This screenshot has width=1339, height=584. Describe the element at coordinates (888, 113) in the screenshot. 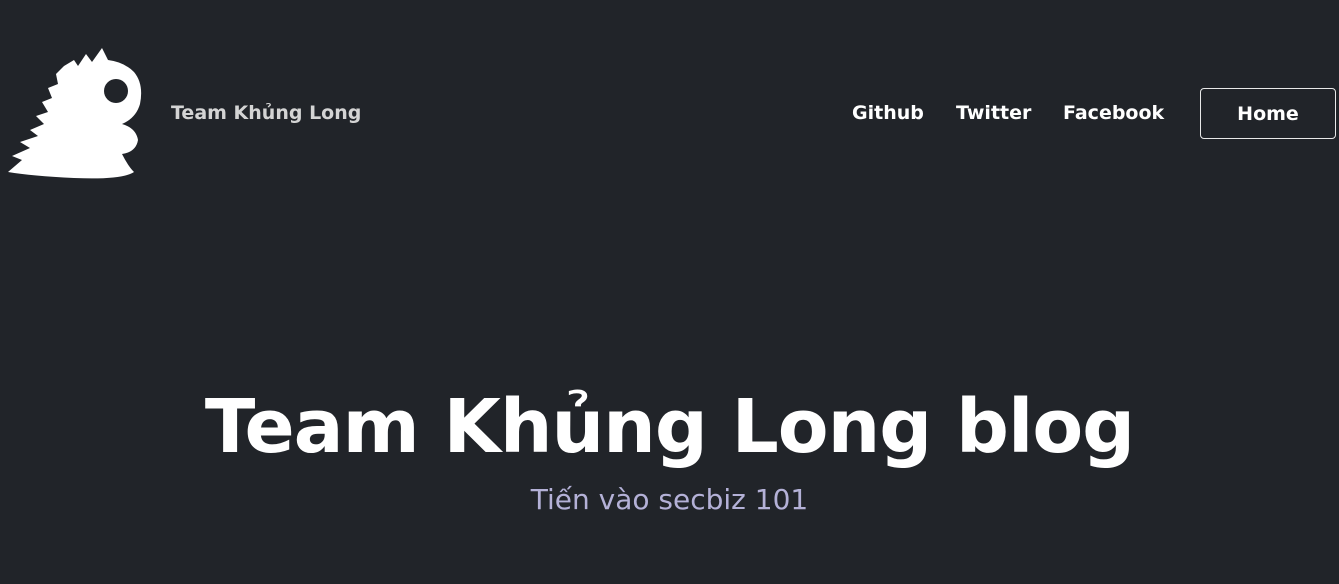

I see `nav-link-github: Github` at that location.